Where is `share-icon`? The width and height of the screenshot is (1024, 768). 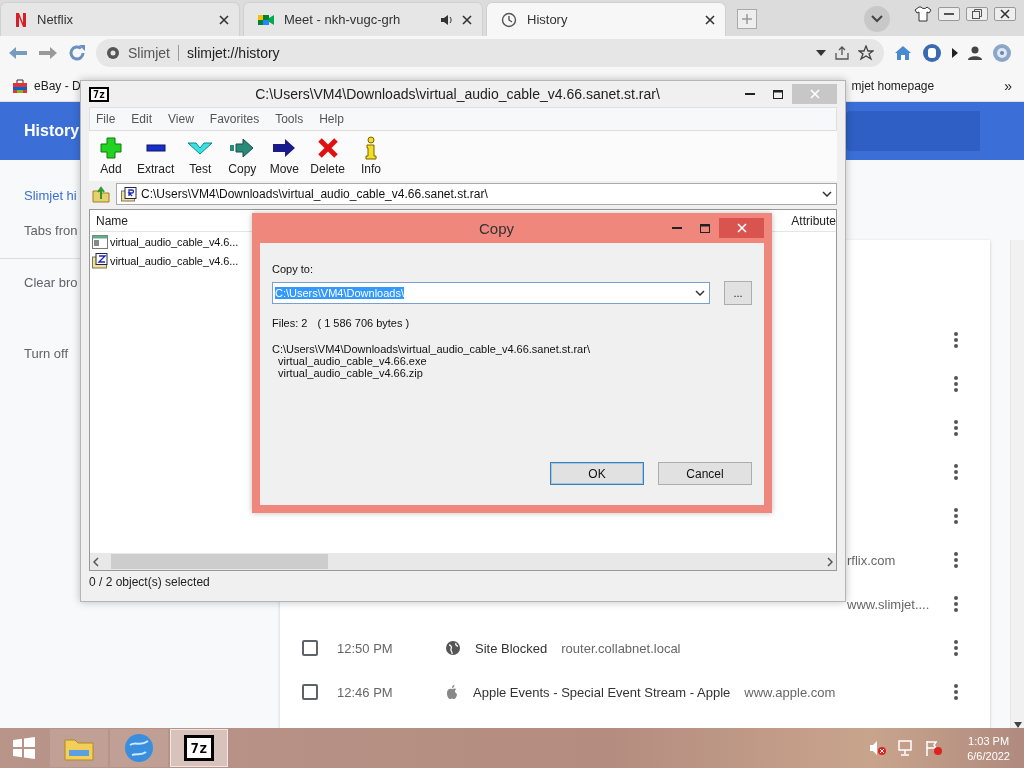 share-icon is located at coordinates (842, 53).